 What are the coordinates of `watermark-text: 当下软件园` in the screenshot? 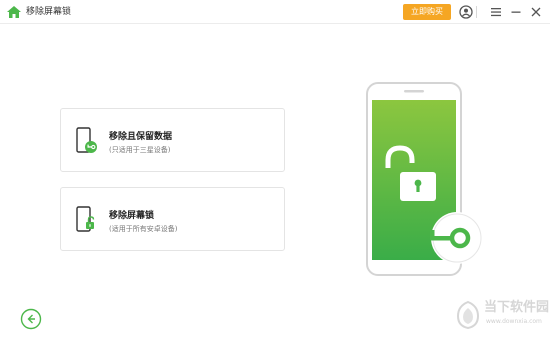 It's located at (517, 307).